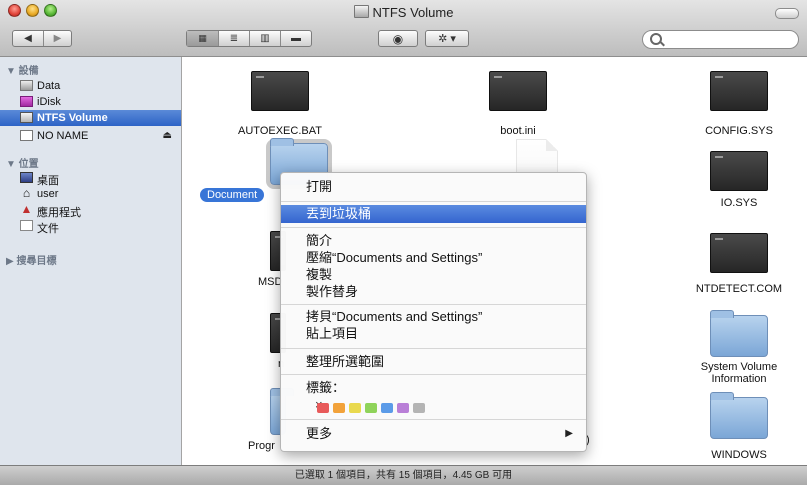 The width and height of the screenshot is (807, 485). I want to click on menu-item-more: 更多 ▶, so click(433, 434).